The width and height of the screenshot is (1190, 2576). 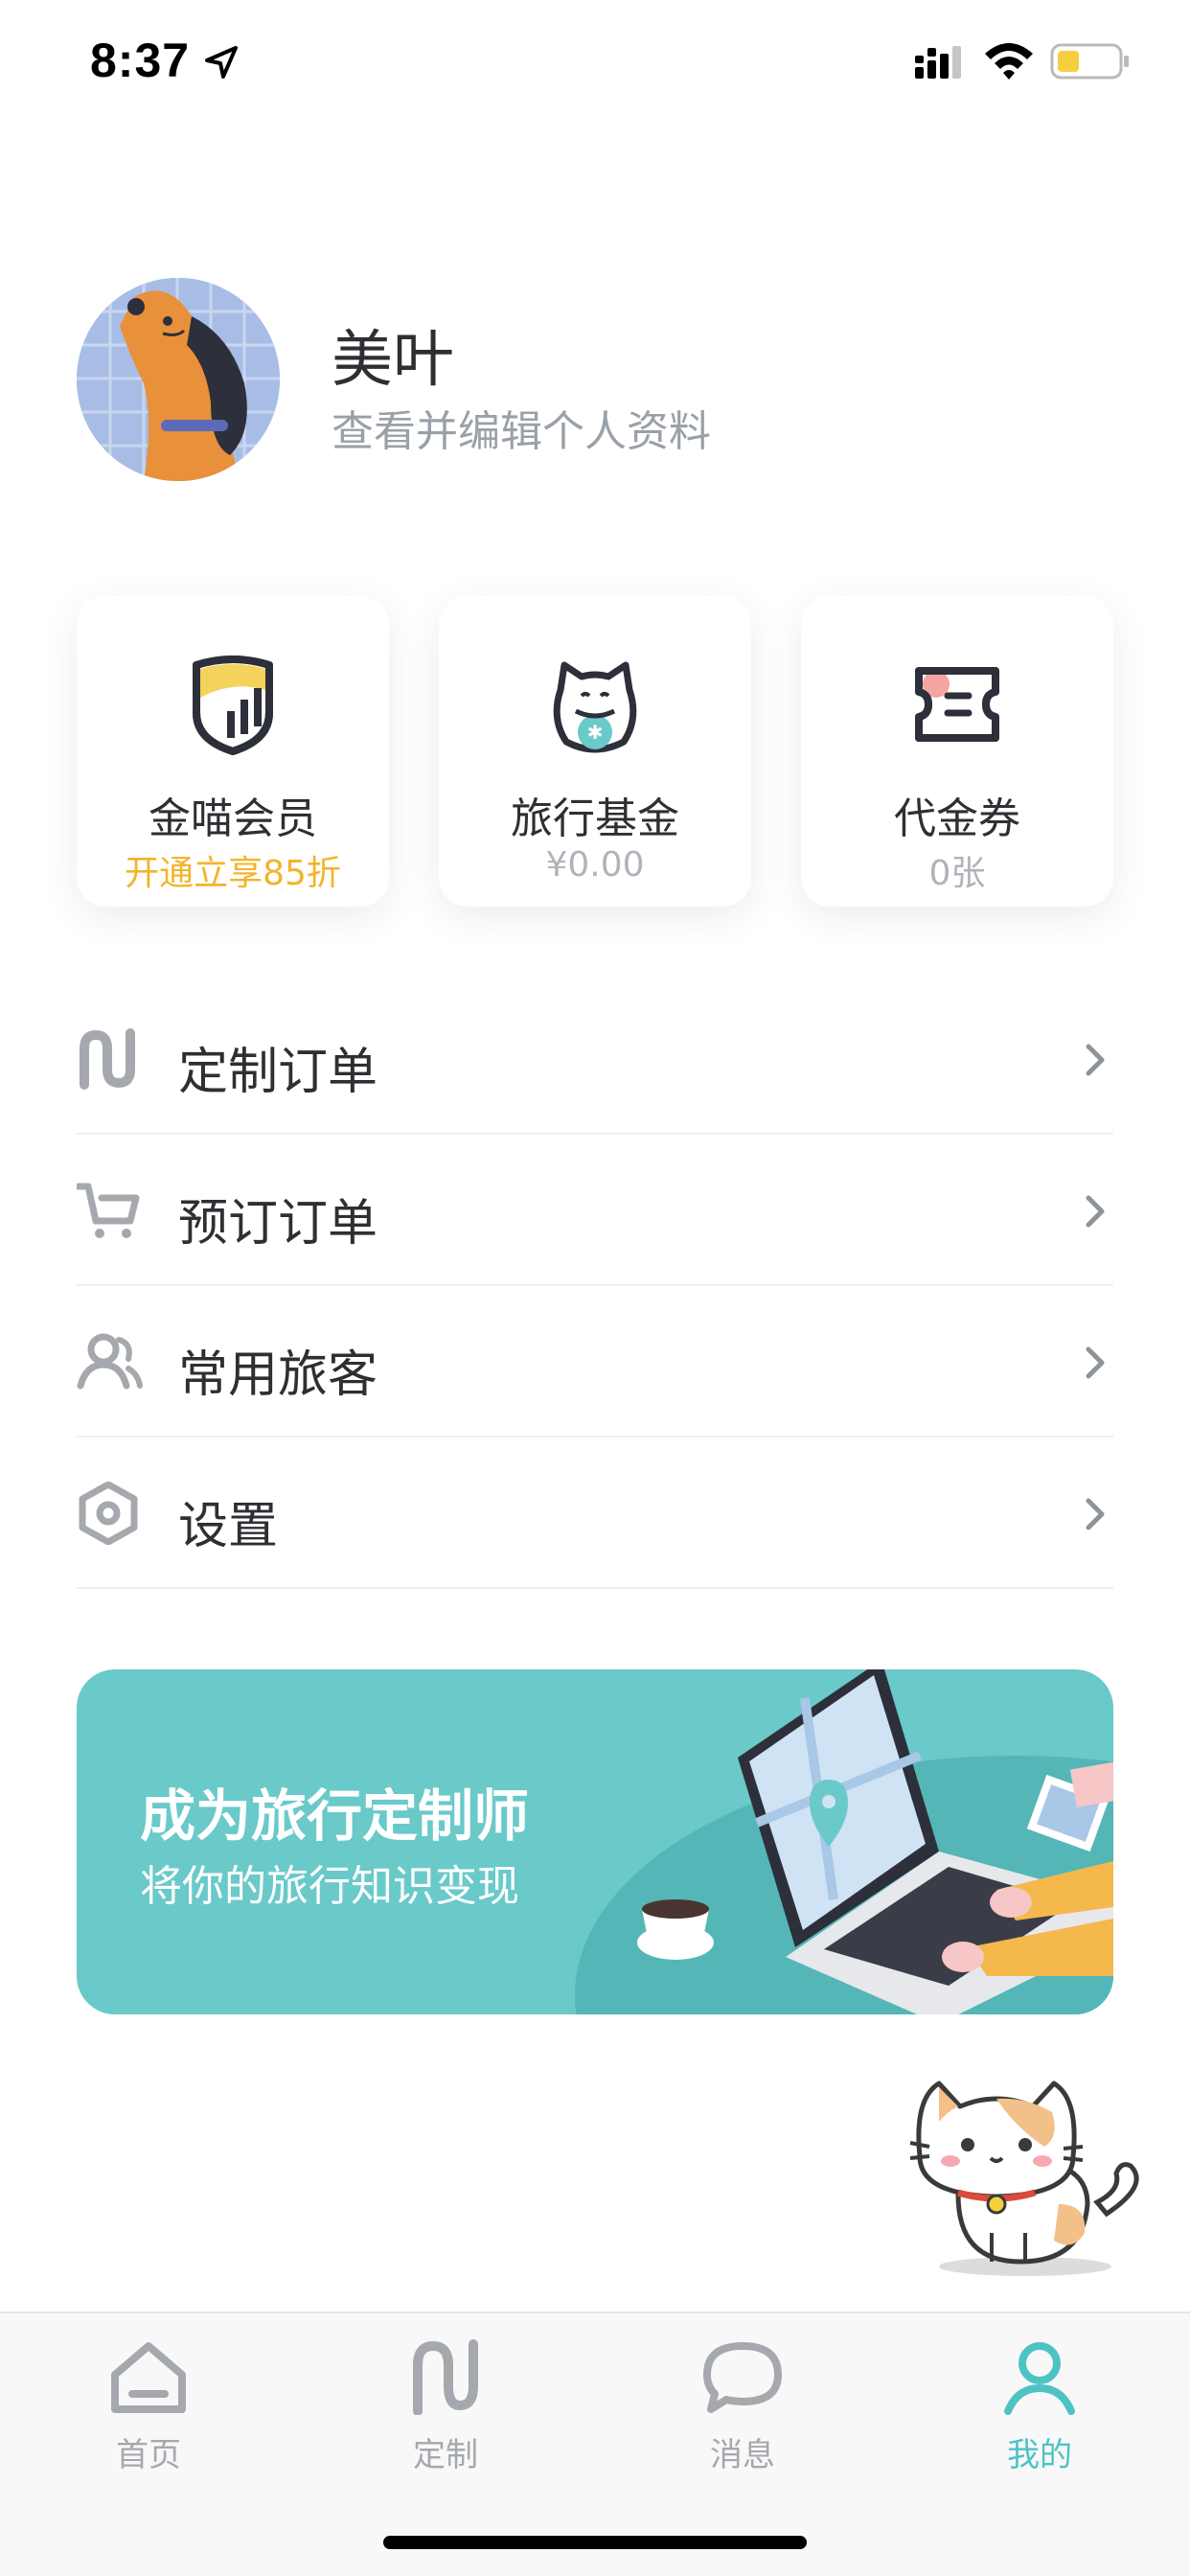 I want to click on banner-title: 成为旅行定制师, so click(x=335, y=1816).